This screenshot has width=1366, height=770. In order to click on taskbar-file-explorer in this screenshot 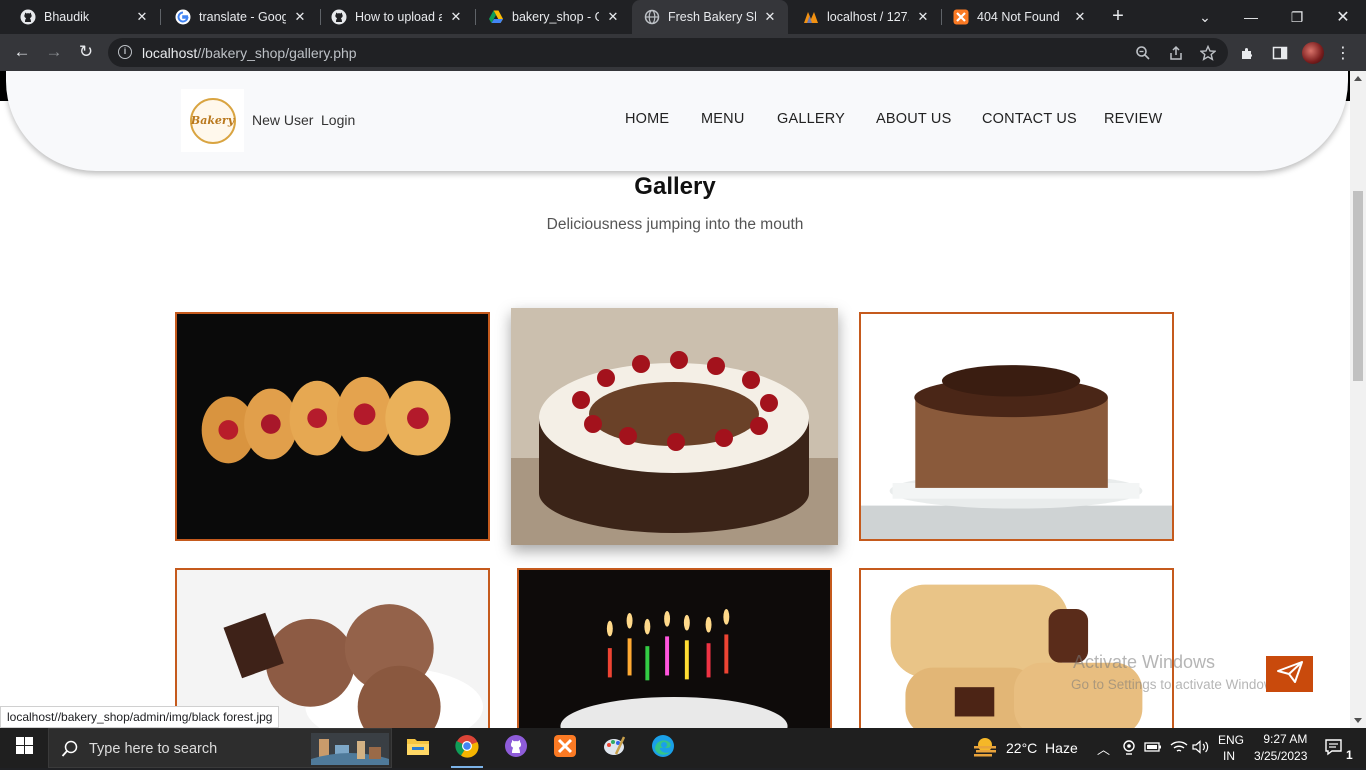, I will do `click(418, 748)`.